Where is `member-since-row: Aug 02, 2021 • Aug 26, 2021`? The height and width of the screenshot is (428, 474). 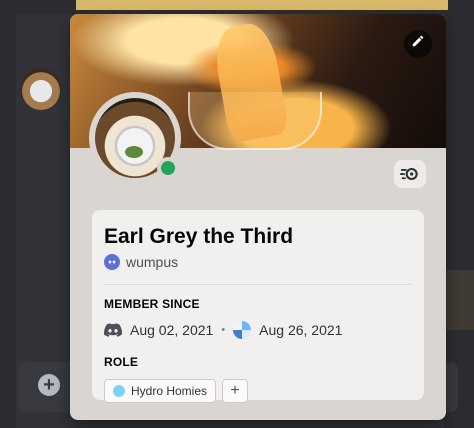
member-since-row: Aug 02, 2021 • Aug 26, 2021 is located at coordinates (258, 330).